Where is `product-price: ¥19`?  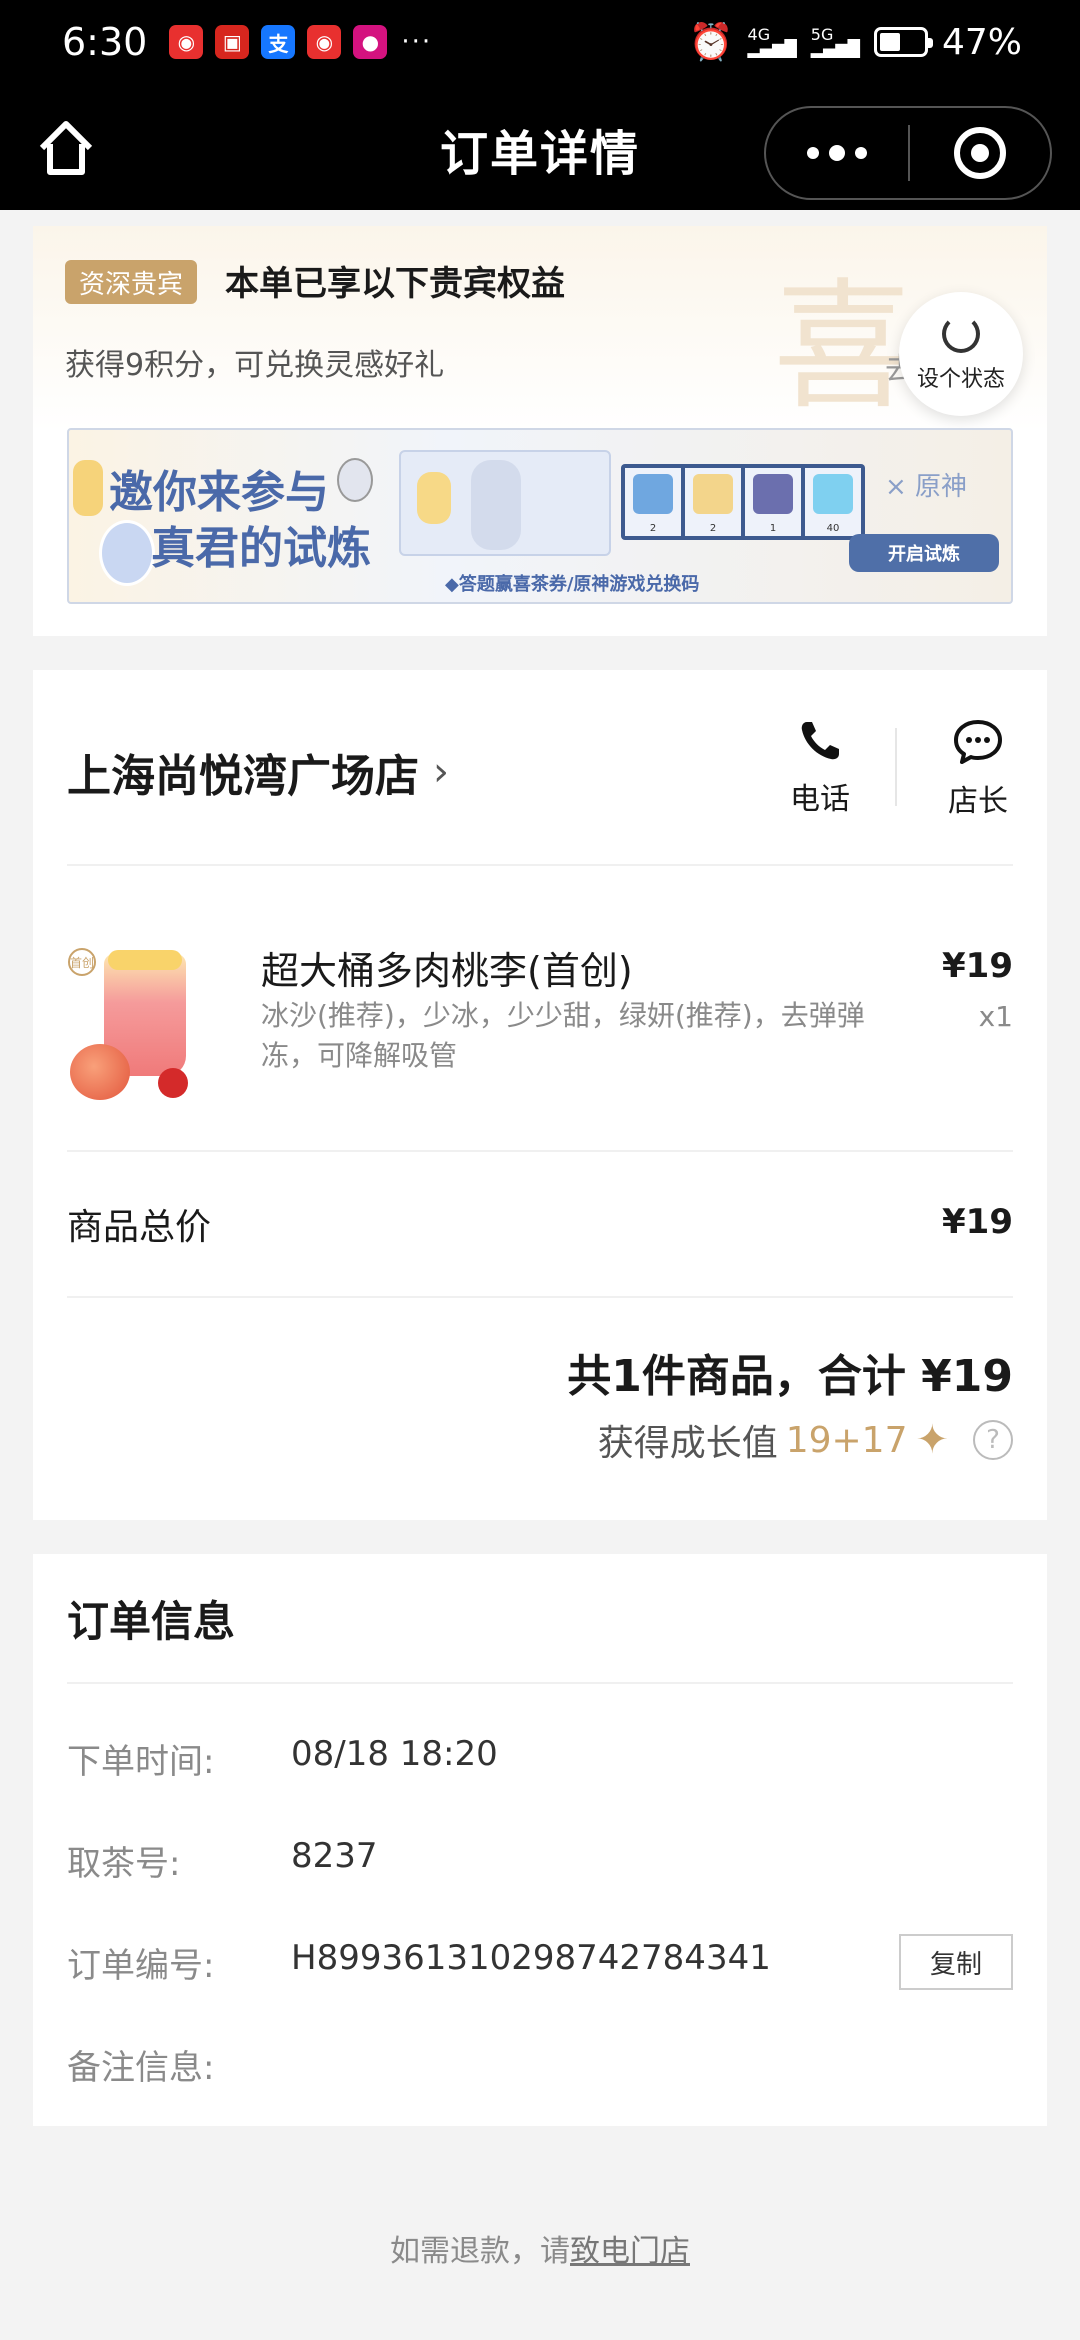 product-price: ¥19 is located at coordinates (977, 966).